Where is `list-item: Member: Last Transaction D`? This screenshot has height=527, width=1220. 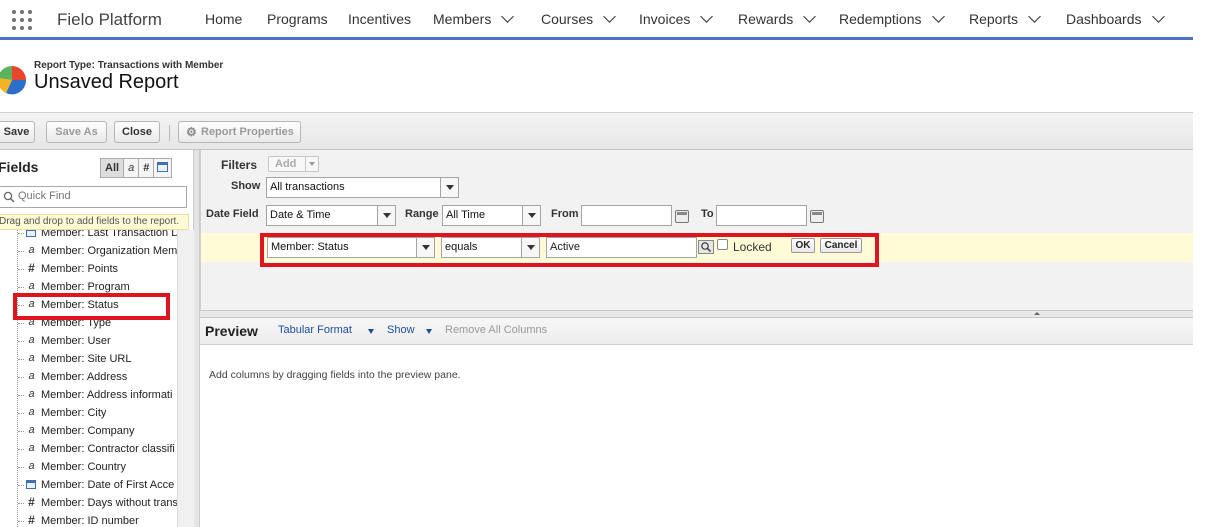 list-item: Member: Last Transaction D is located at coordinates (89, 236).